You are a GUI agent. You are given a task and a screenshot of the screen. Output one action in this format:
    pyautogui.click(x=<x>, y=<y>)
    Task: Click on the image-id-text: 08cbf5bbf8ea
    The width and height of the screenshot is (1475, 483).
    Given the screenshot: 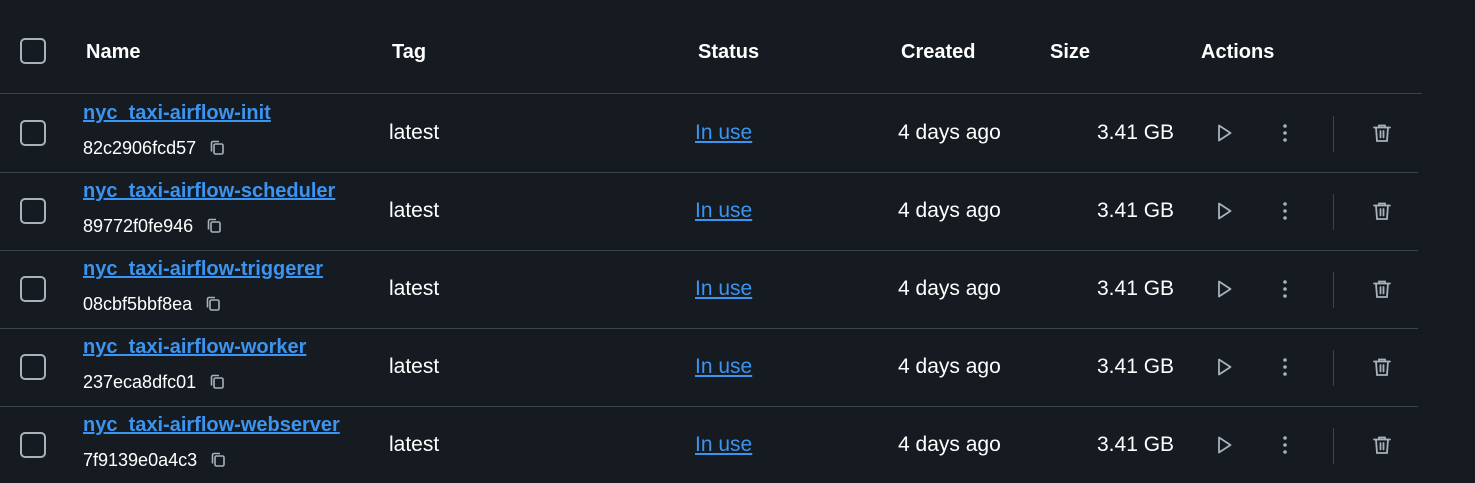 What is the action you would take?
    pyautogui.click(x=138, y=304)
    